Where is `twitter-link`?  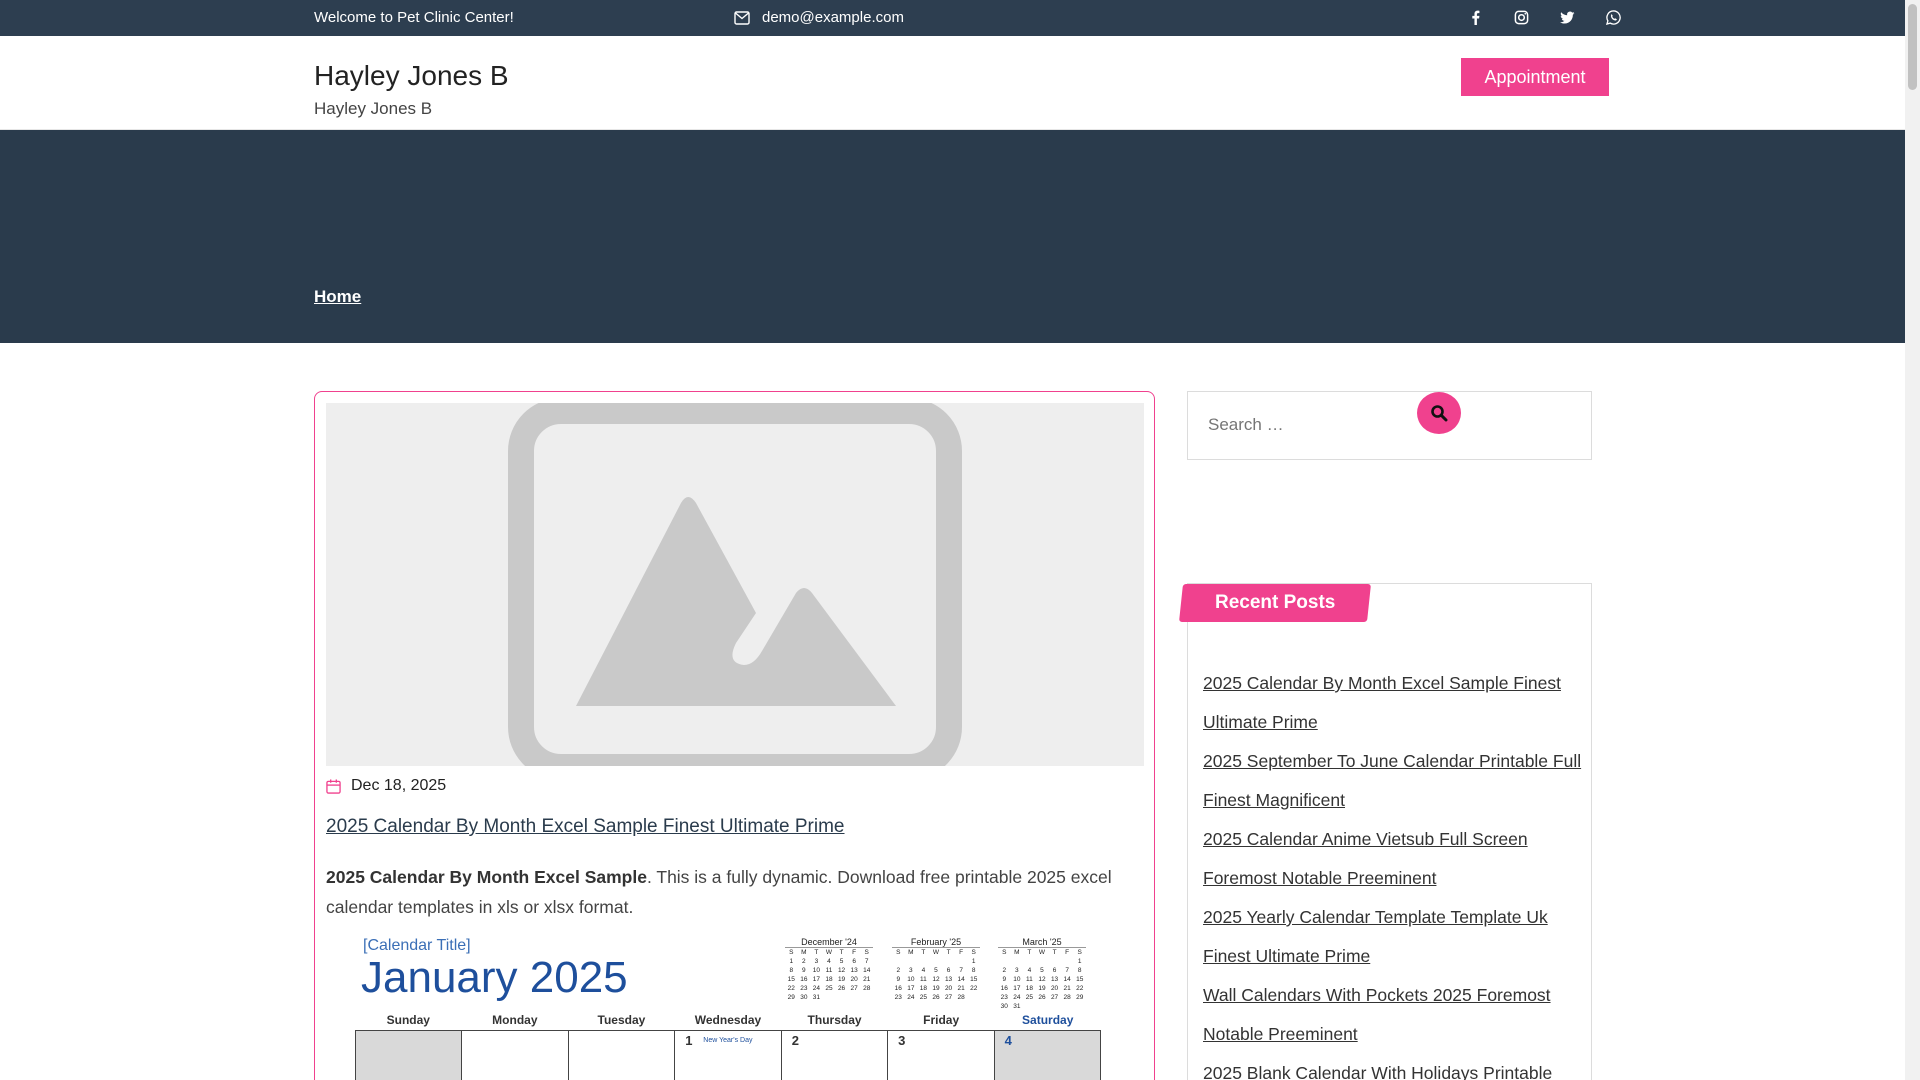
twitter-link is located at coordinates (1567, 17).